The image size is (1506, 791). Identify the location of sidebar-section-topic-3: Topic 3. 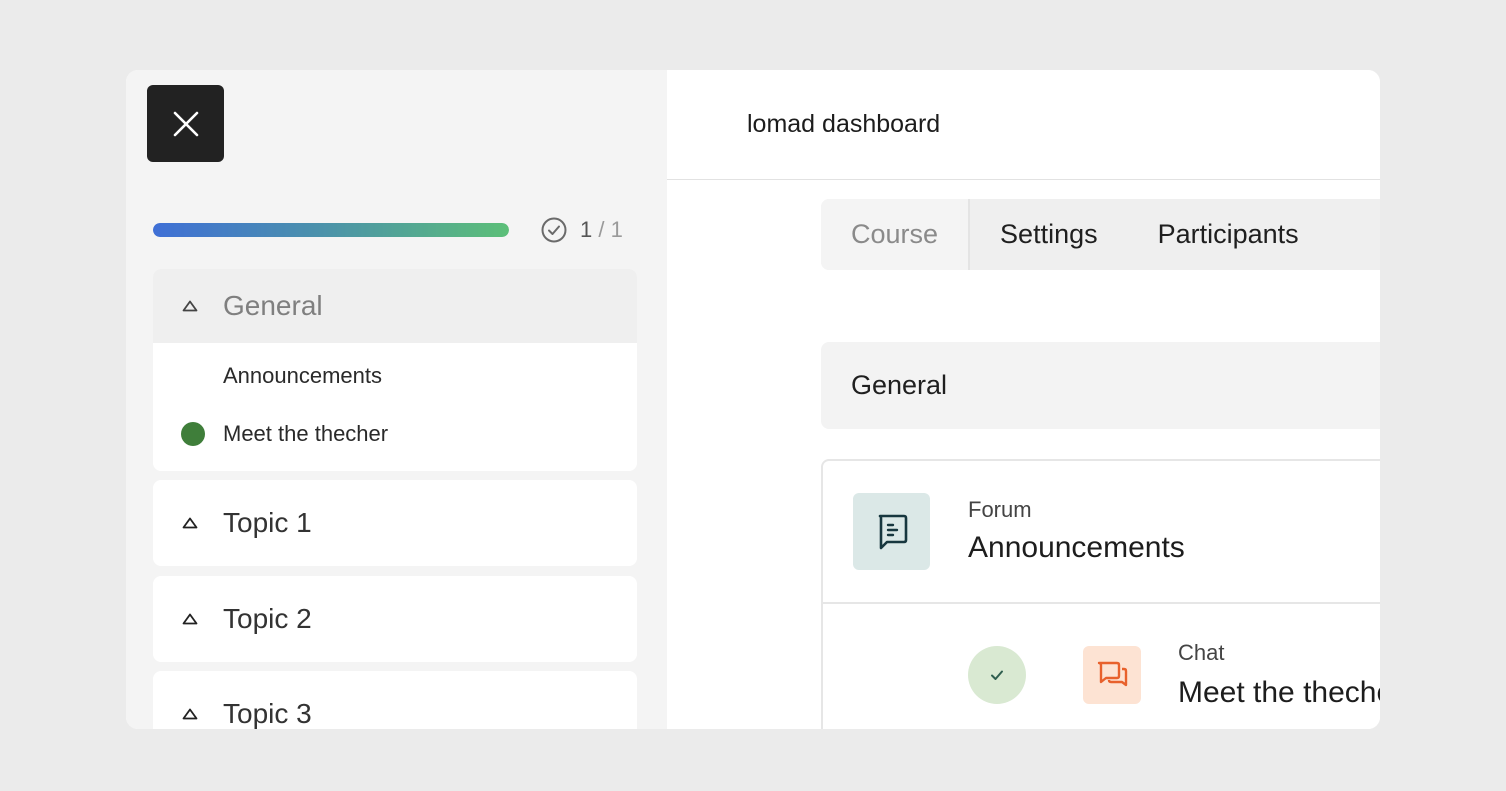
(395, 700).